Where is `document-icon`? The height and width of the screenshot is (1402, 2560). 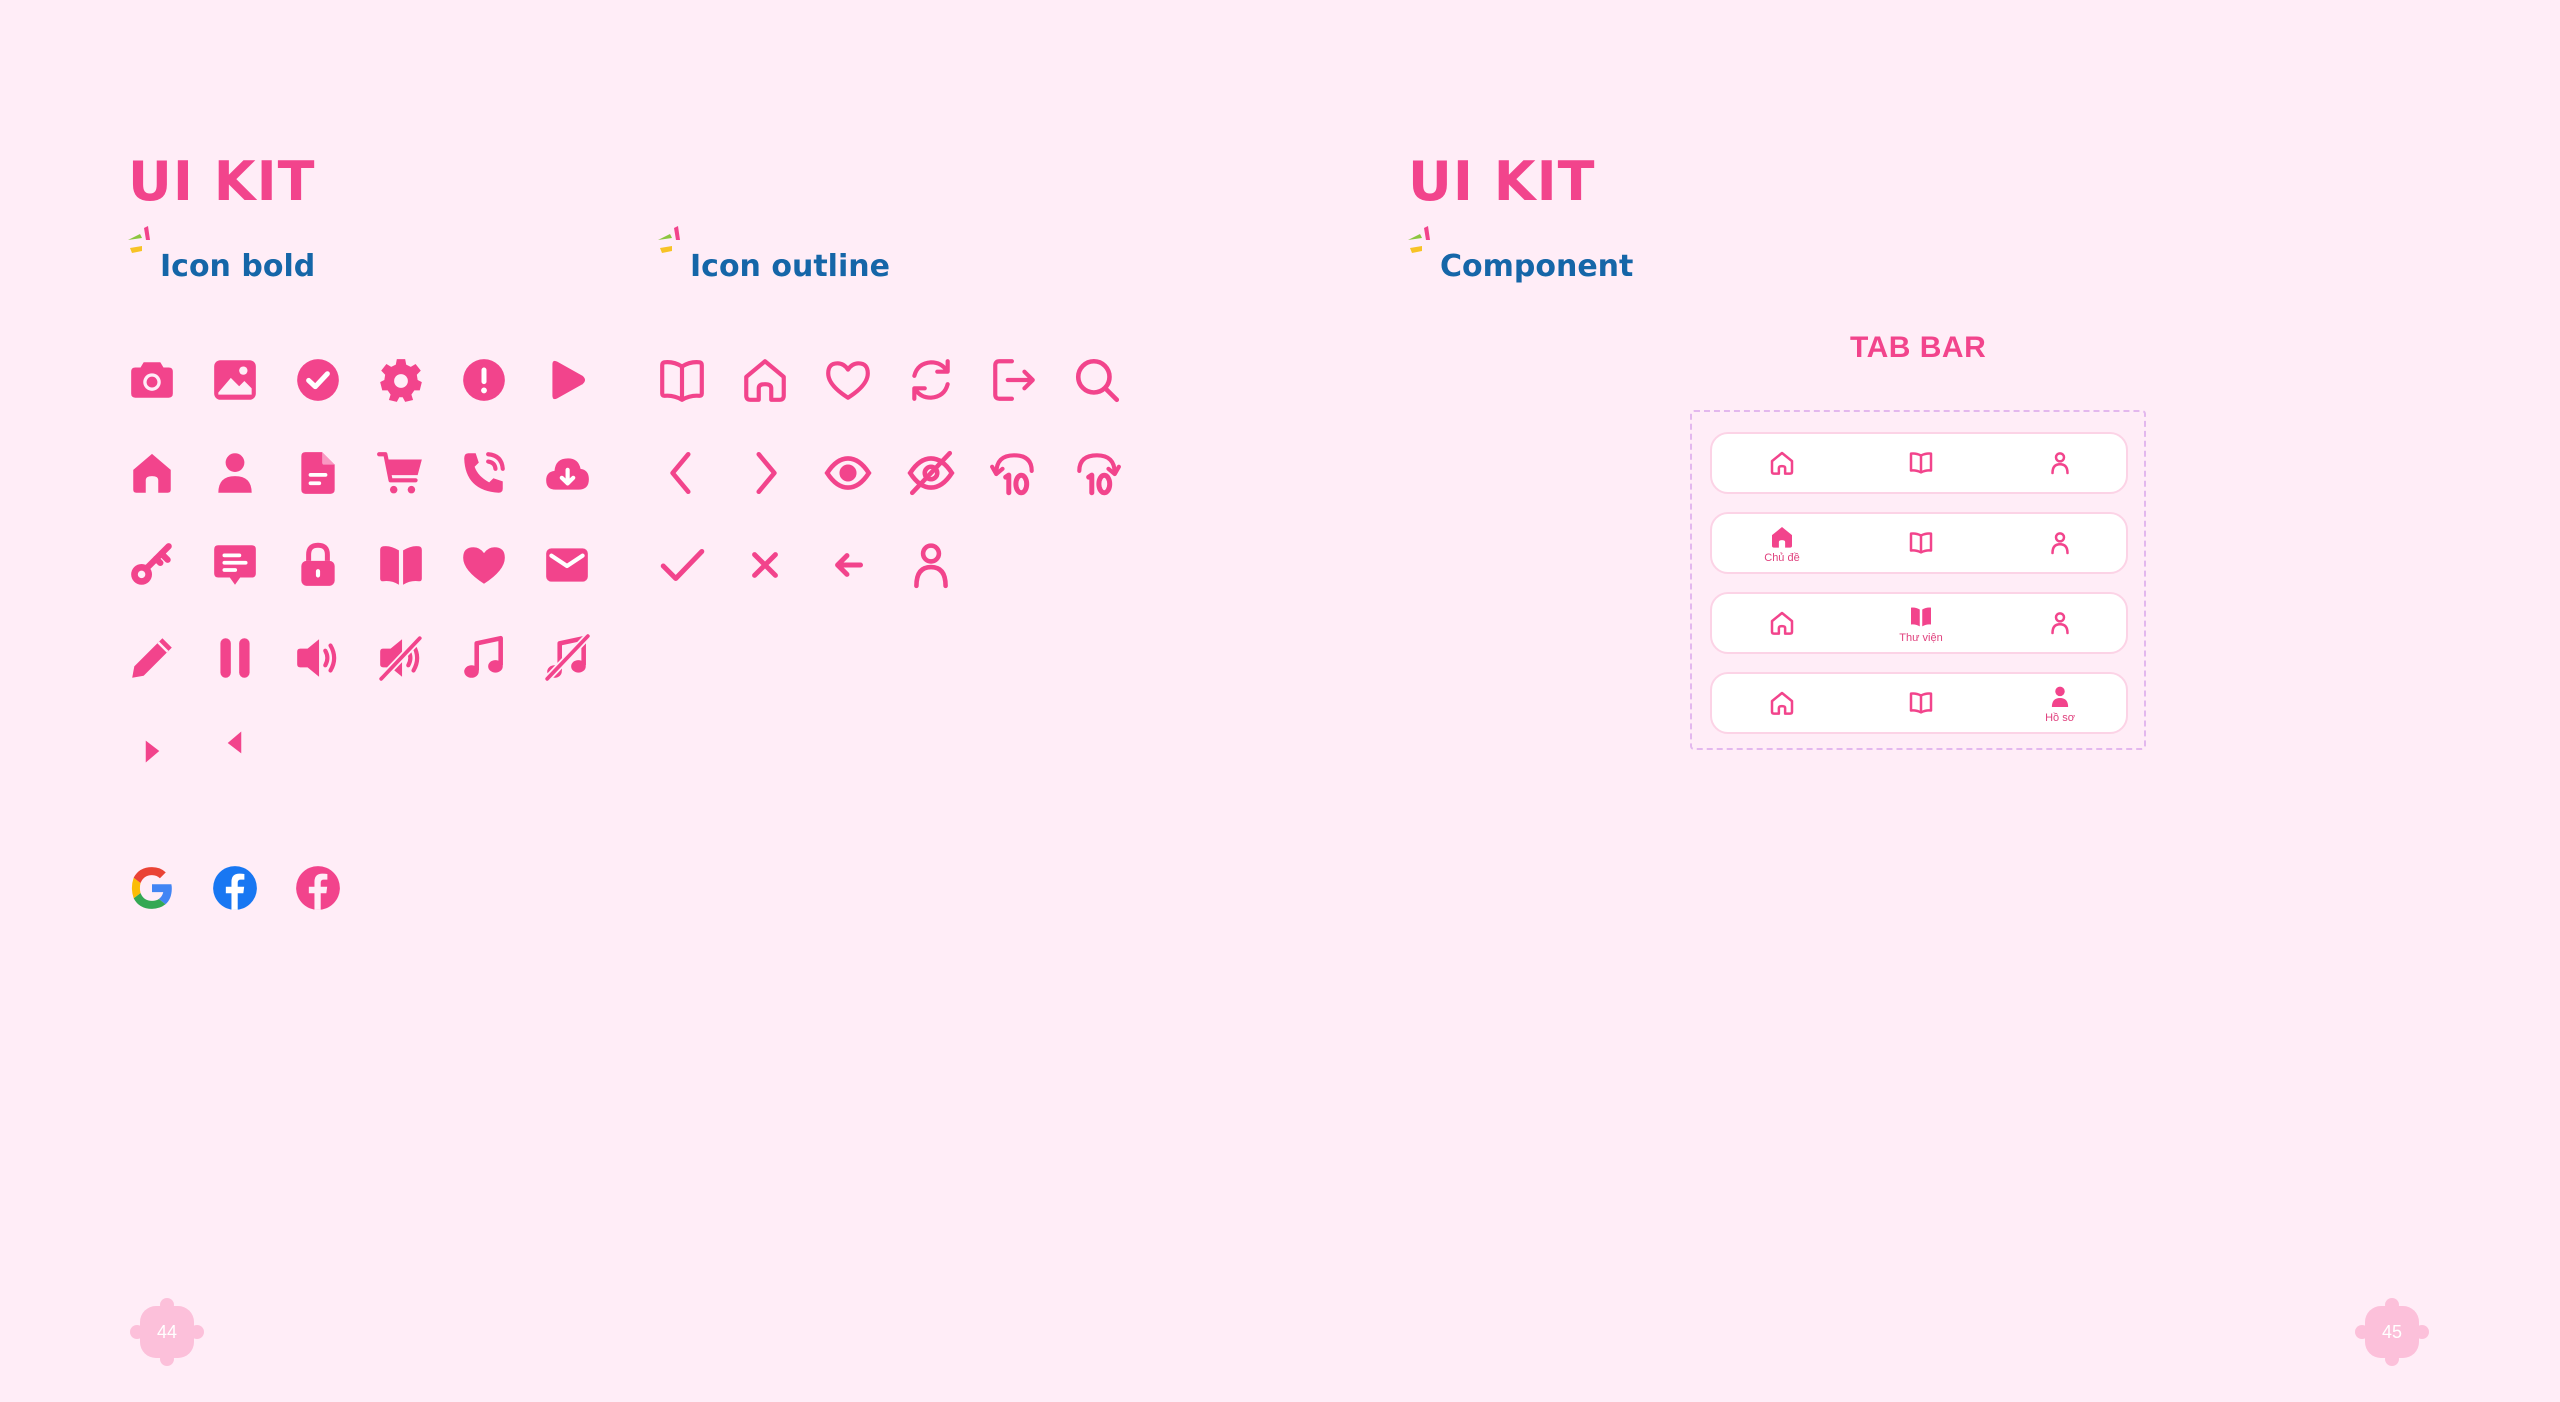
document-icon is located at coordinates (318, 473).